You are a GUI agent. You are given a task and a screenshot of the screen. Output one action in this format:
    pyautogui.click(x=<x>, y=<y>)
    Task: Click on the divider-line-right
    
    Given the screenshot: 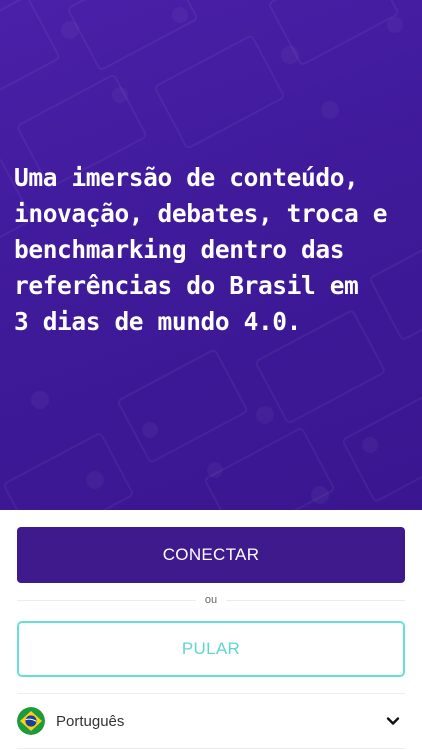 What is the action you would take?
    pyautogui.click(x=315, y=600)
    